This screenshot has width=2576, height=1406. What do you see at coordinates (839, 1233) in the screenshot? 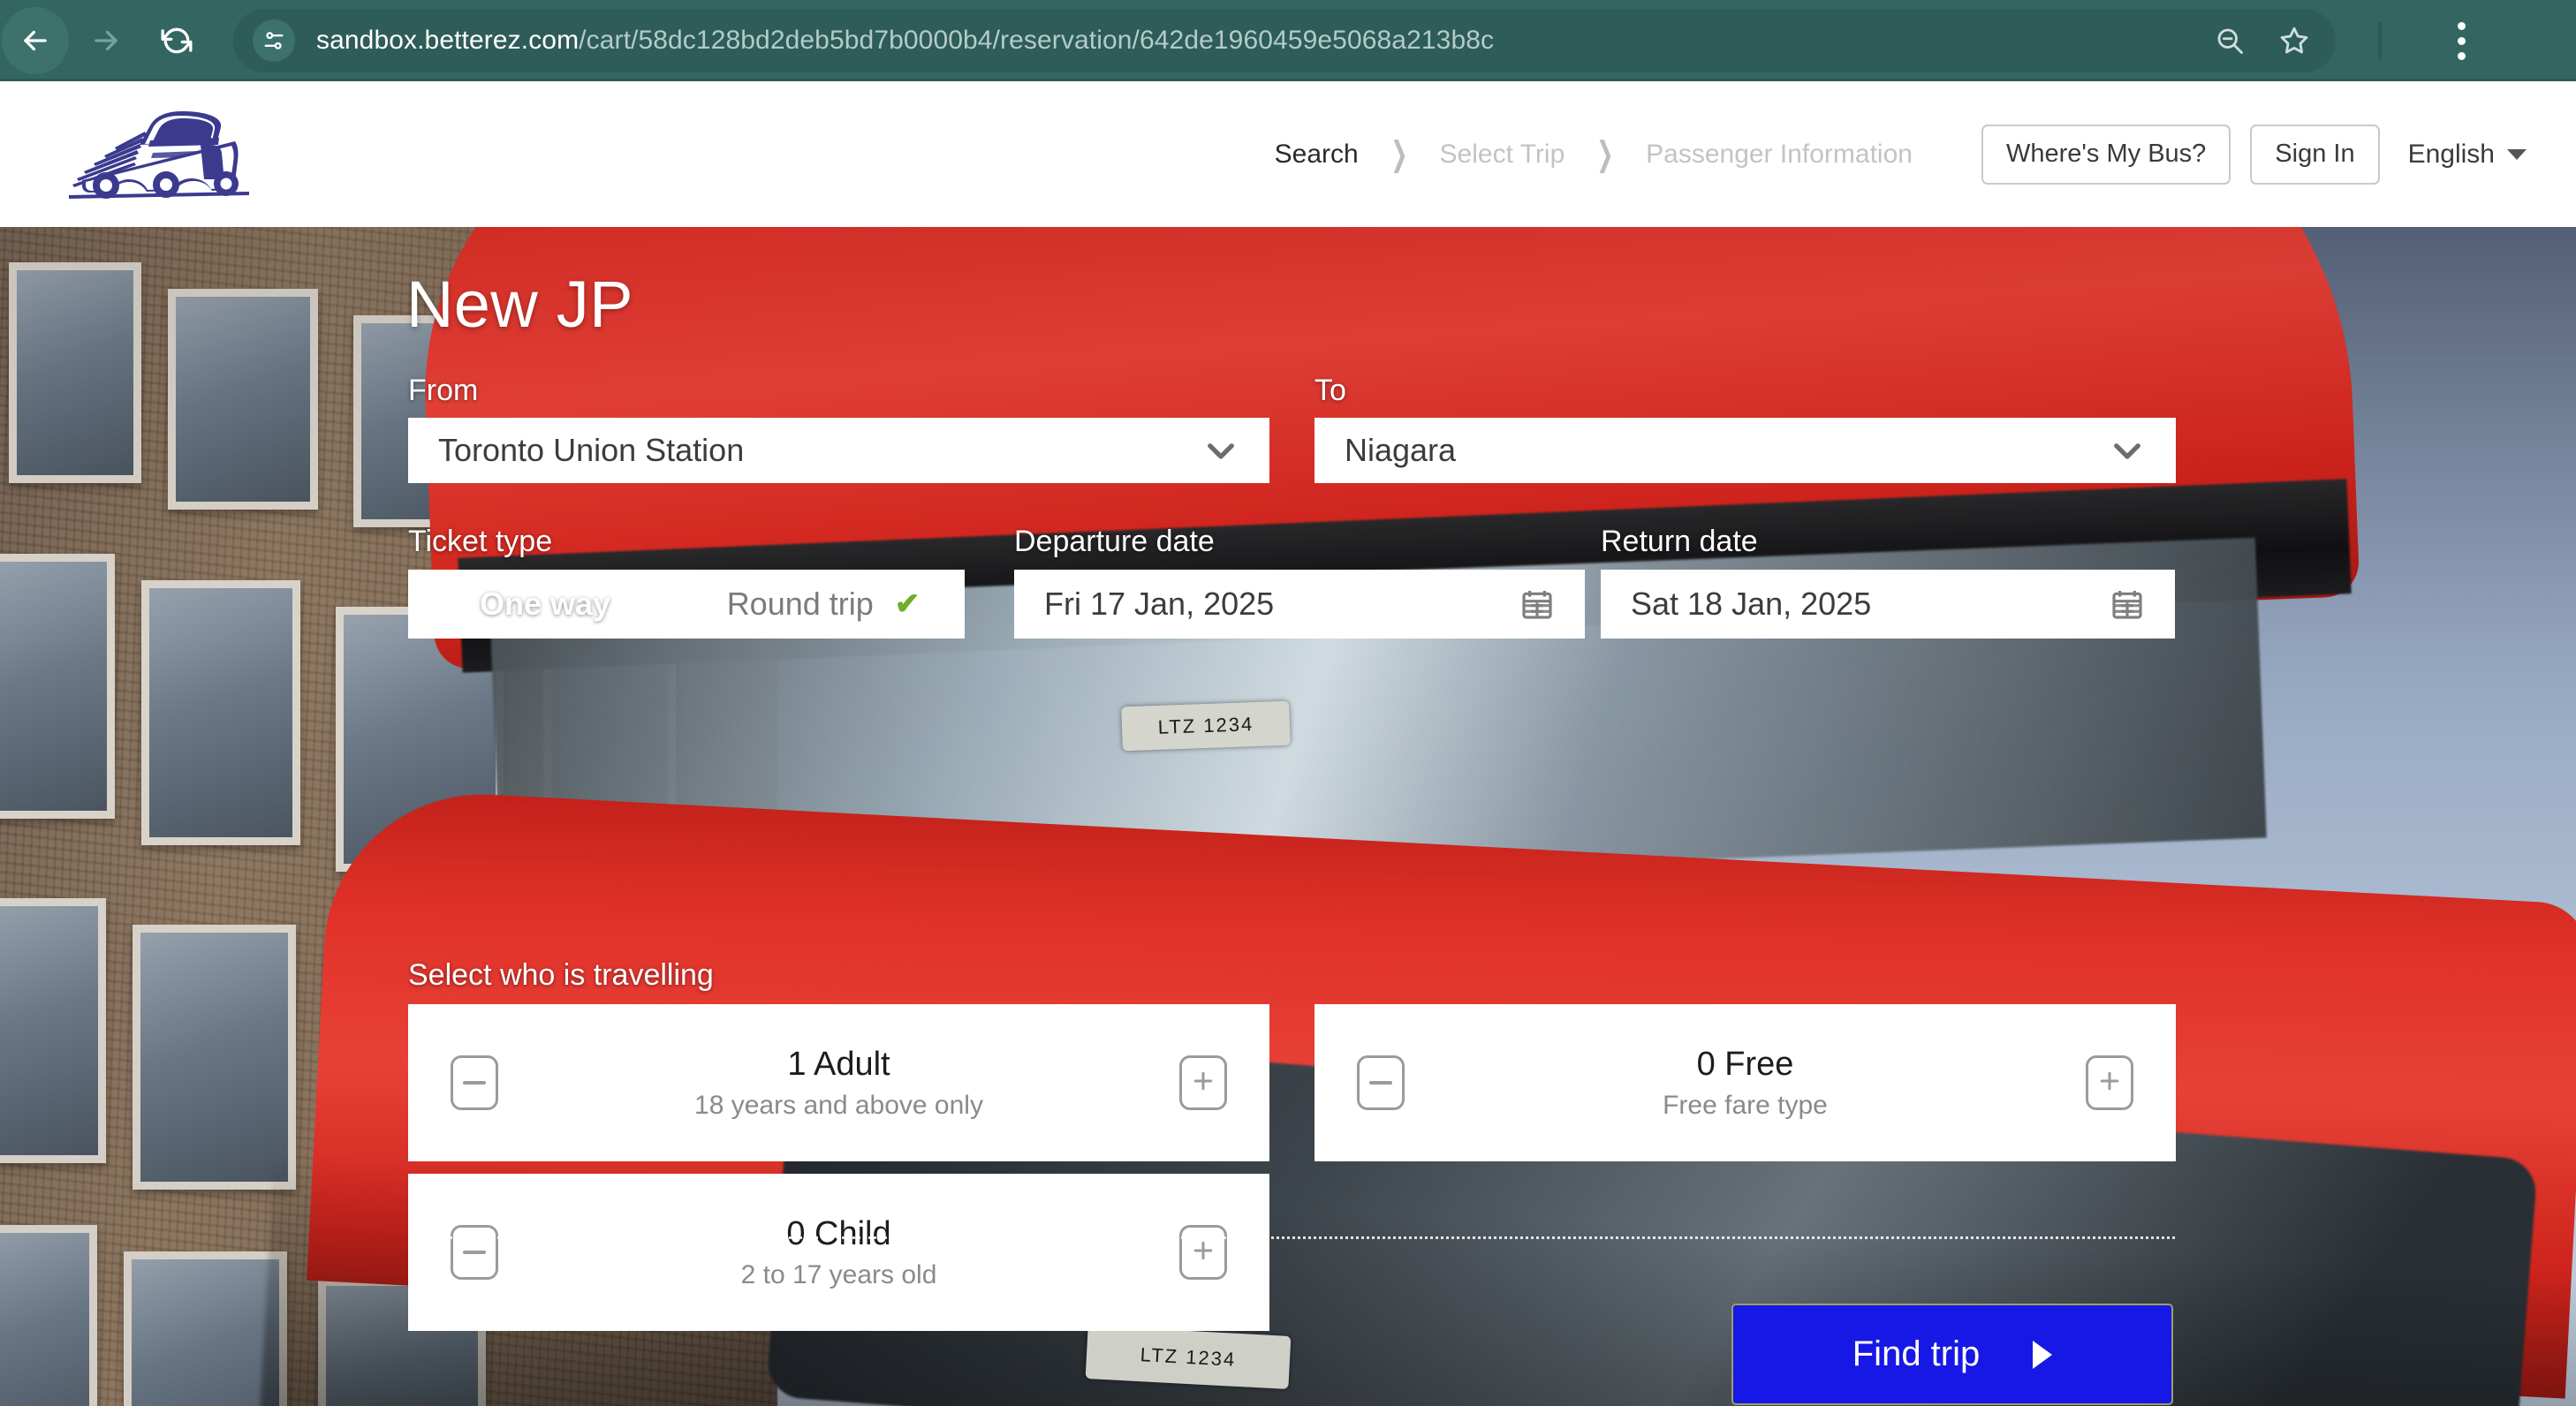
I see `child-count: 0 Child` at bounding box center [839, 1233].